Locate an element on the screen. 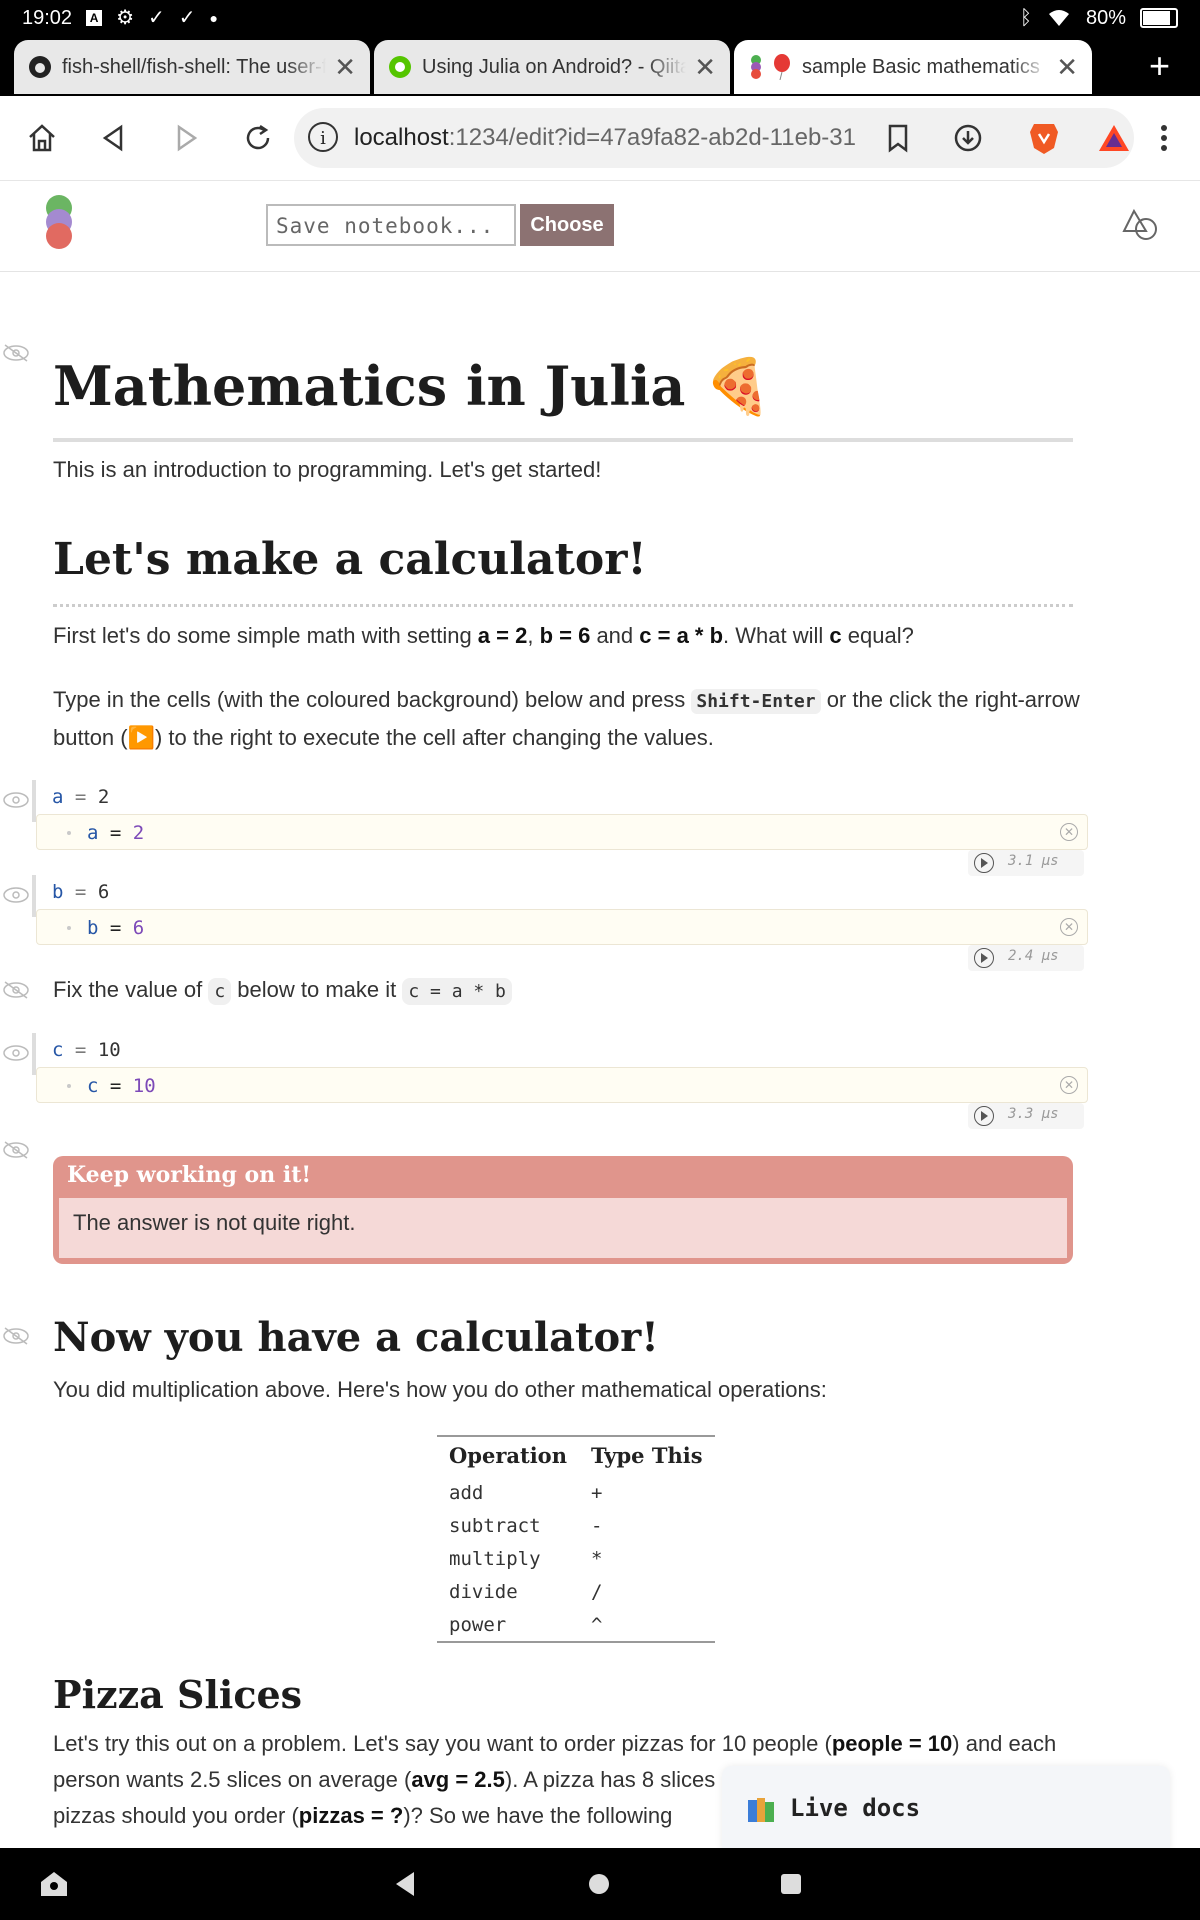 Image resolution: width=1200 pixels, height=1920 pixels. reload-button is located at coordinates (258, 138).